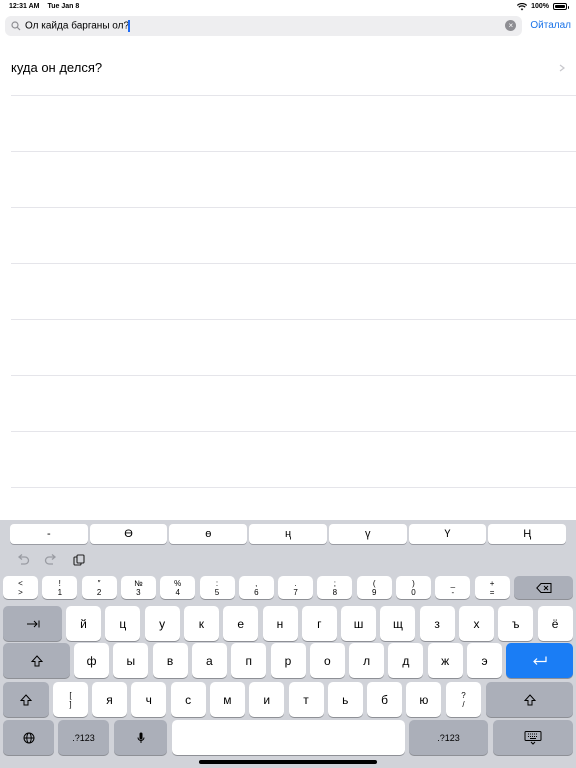 This screenshot has width=576, height=768. Describe the element at coordinates (99, 583) in the screenshot. I see `key-top-symbol: ″` at that location.